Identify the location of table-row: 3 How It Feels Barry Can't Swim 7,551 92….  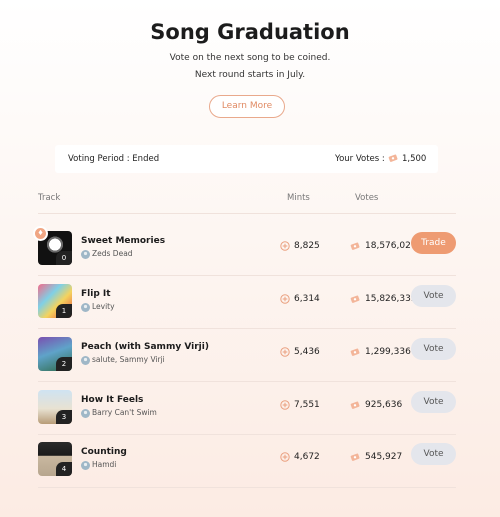
(250, 411).